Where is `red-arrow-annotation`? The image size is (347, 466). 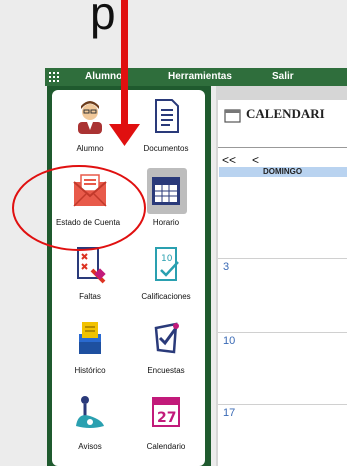
red-arrow-annotation is located at coordinates (124, 73).